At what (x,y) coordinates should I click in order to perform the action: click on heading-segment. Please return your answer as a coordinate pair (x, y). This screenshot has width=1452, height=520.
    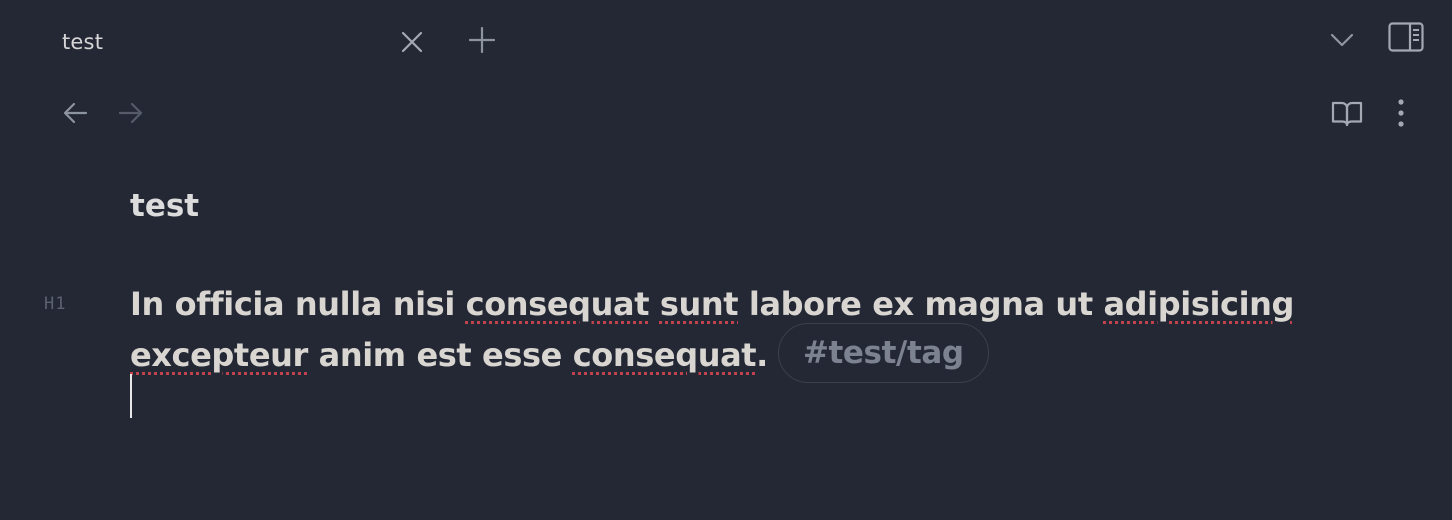
    Looking at the image, I should click on (654, 304).